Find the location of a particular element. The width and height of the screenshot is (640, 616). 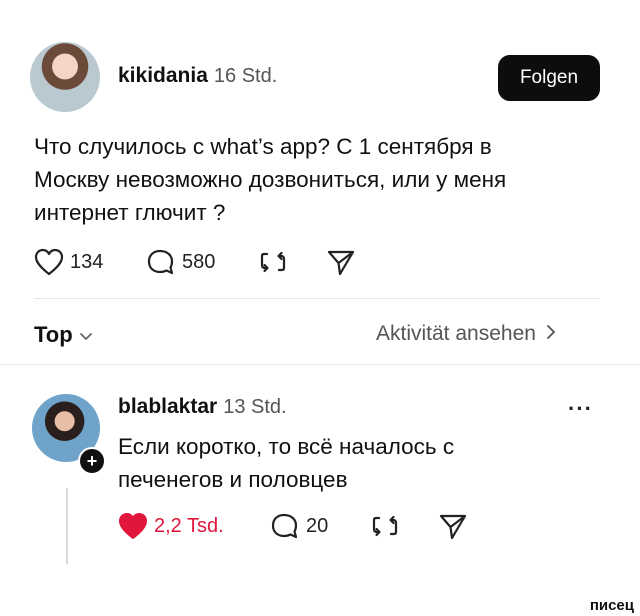

thread-line is located at coordinates (67, 526).